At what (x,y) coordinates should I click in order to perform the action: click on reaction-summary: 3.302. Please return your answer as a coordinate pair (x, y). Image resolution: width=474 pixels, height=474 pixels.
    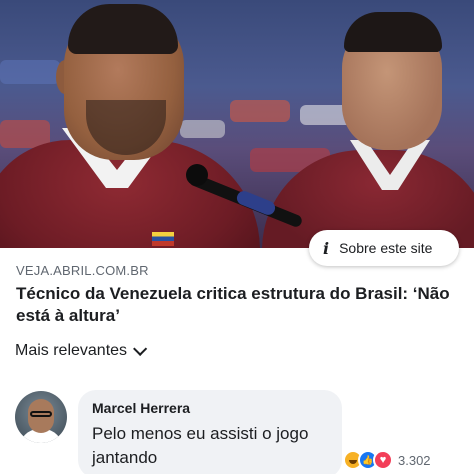
    Looking at the image, I should click on (387, 460).